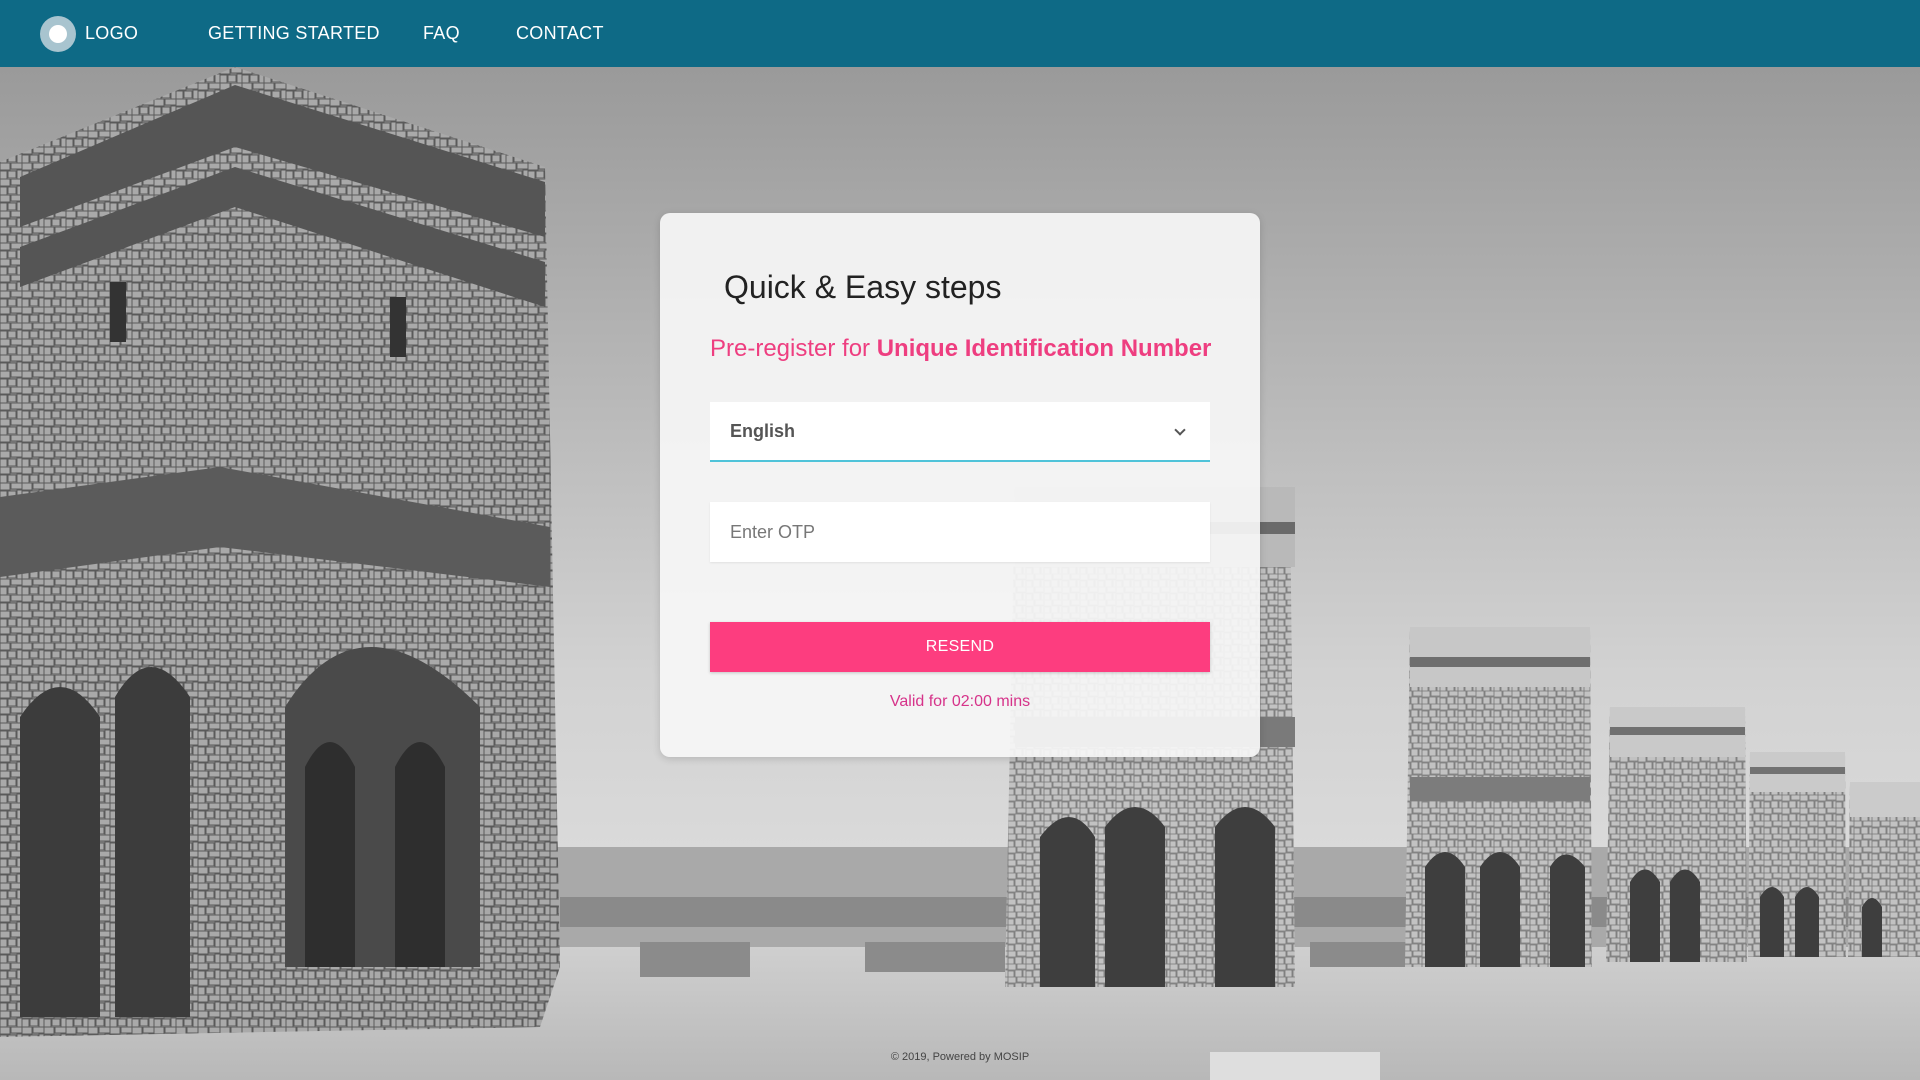 Image resolution: width=1920 pixels, height=1080 pixels. Describe the element at coordinates (960, 532) in the screenshot. I see `otp-input` at that location.